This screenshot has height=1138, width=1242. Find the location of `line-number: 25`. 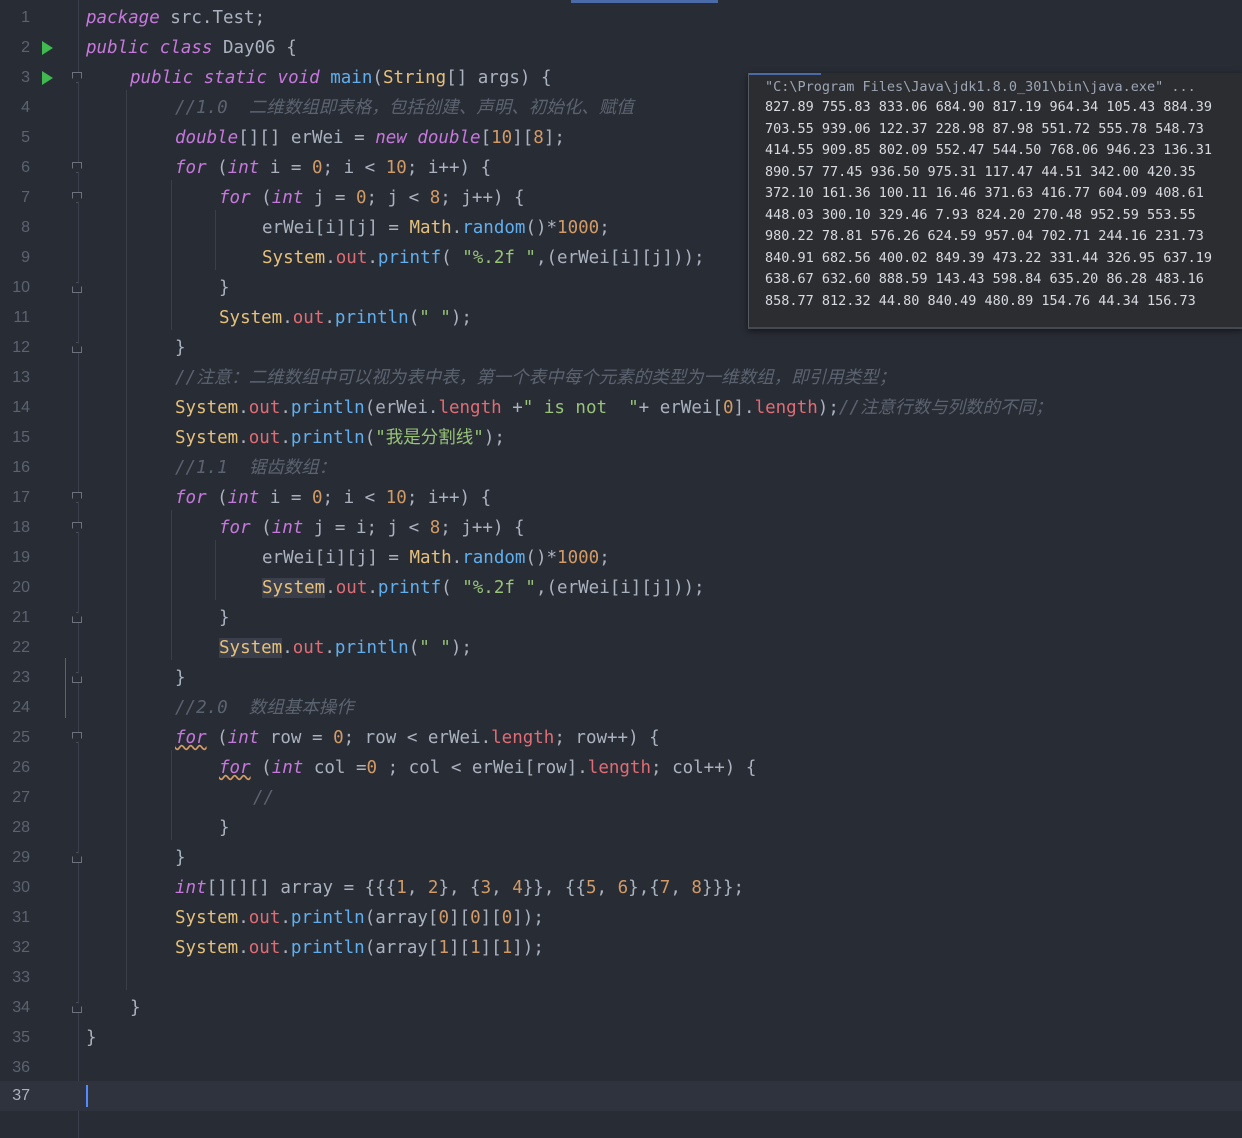

line-number: 25 is located at coordinates (21, 737).